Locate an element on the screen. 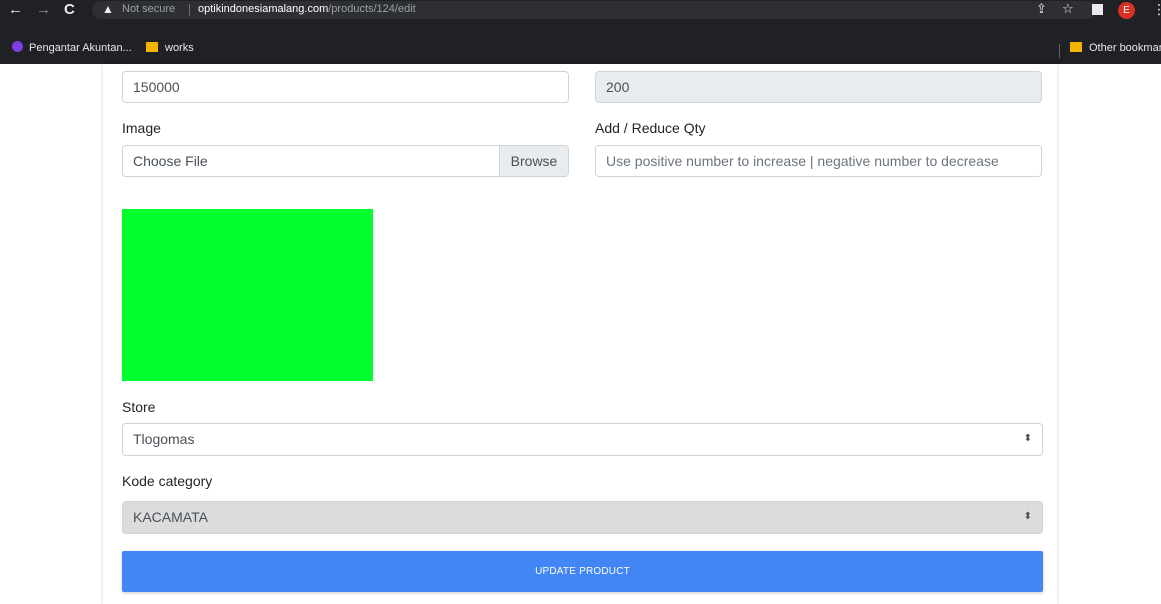 This screenshot has width=1161, height=604. store-select-value: Tlogomas is located at coordinates (164, 439).